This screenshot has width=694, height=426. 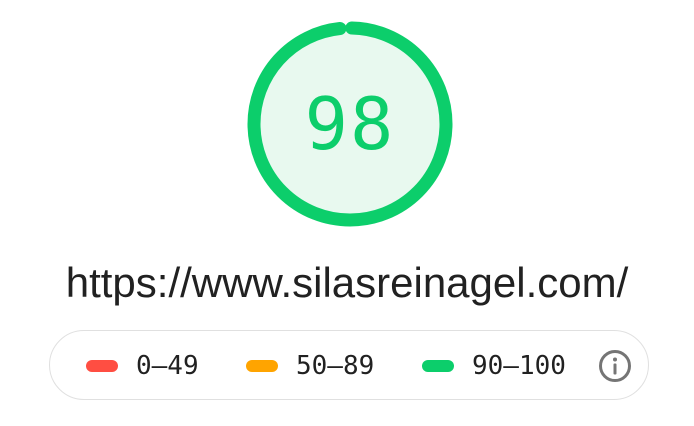 What do you see at coordinates (102, 366) in the screenshot?
I see `fail-swatch-icon` at bounding box center [102, 366].